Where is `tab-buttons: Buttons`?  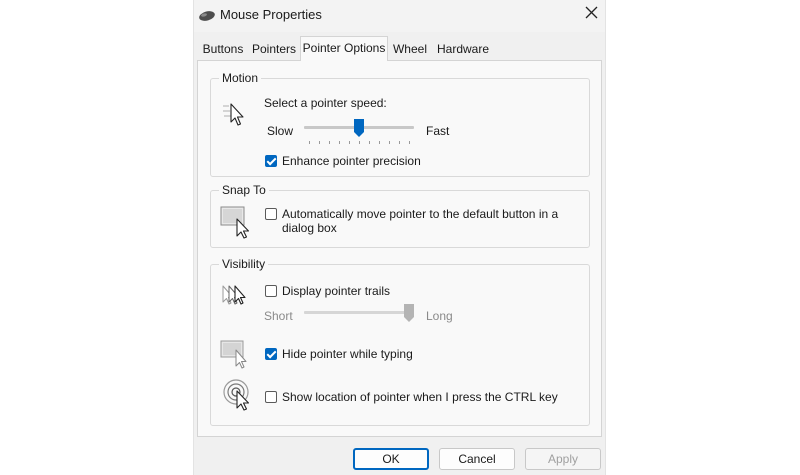 tab-buttons: Buttons is located at coordinates (223, 49).